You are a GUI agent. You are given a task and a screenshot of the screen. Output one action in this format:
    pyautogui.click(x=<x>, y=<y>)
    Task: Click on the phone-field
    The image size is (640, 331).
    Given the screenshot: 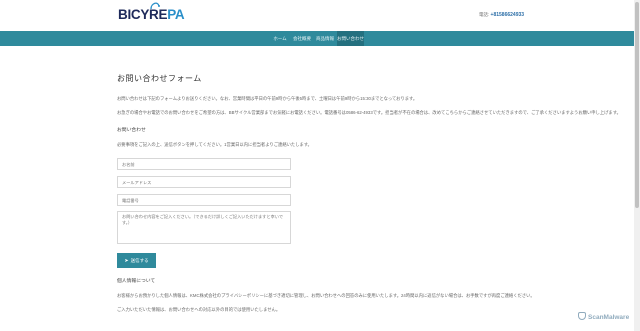 What is the action you would take?
    pyautogui.click(x=204, y=200)
    